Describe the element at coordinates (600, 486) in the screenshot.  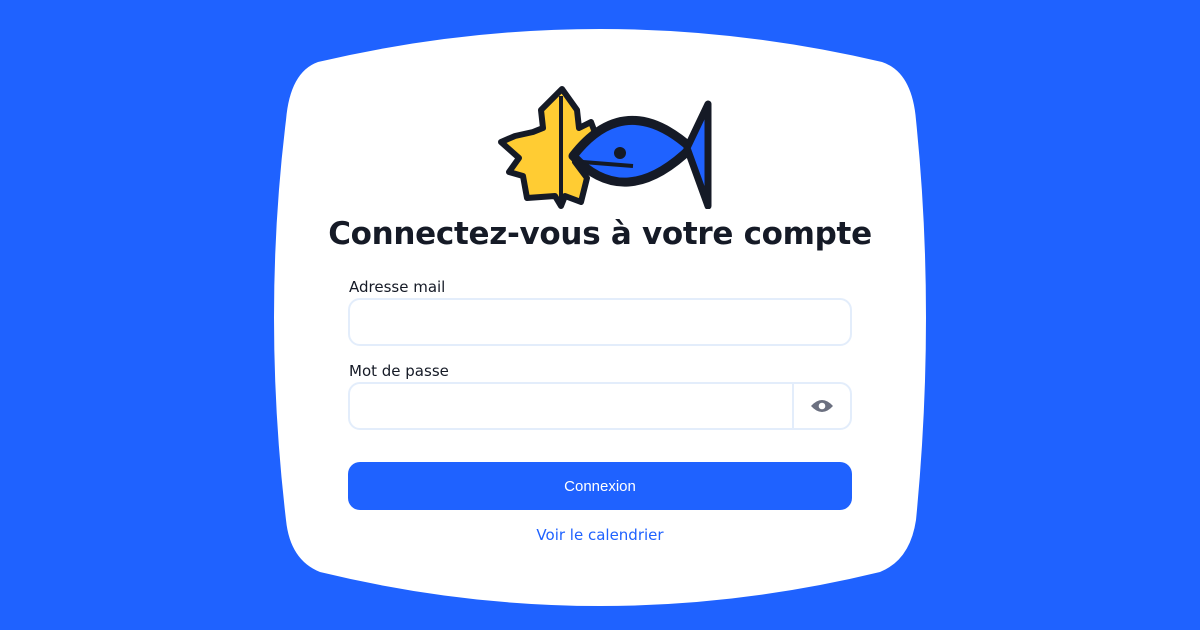
I see `login-button: Connexion` at that location.